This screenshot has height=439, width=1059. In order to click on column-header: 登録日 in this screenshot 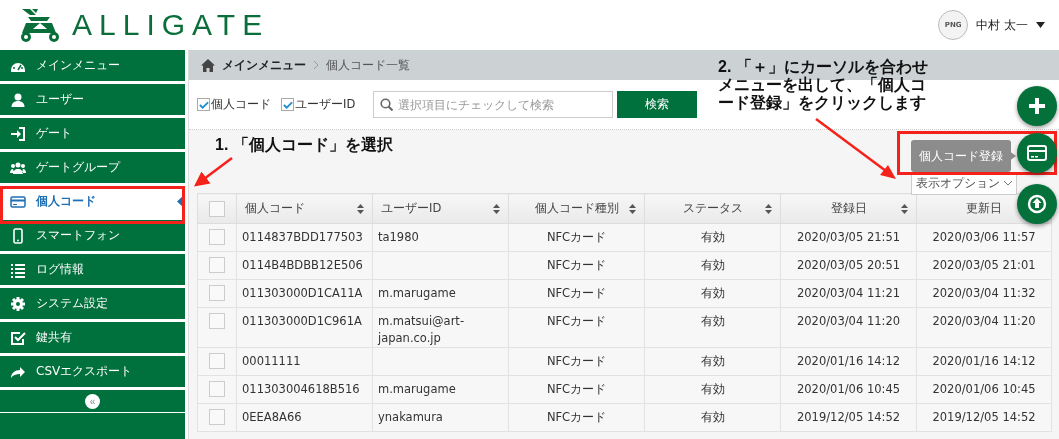, I will do `click(848, 208)`.